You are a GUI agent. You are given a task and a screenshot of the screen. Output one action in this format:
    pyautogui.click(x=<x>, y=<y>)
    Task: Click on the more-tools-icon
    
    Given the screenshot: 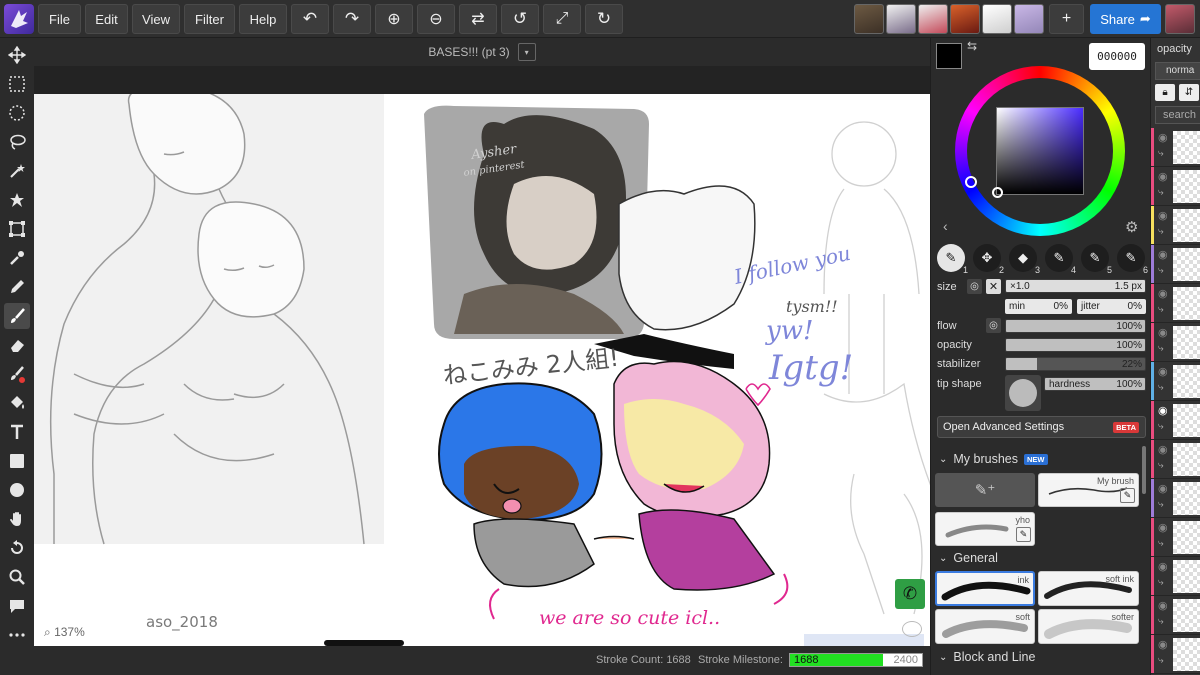 What is the action you would take?
    pyautogui.click(x=17, y=635)
    